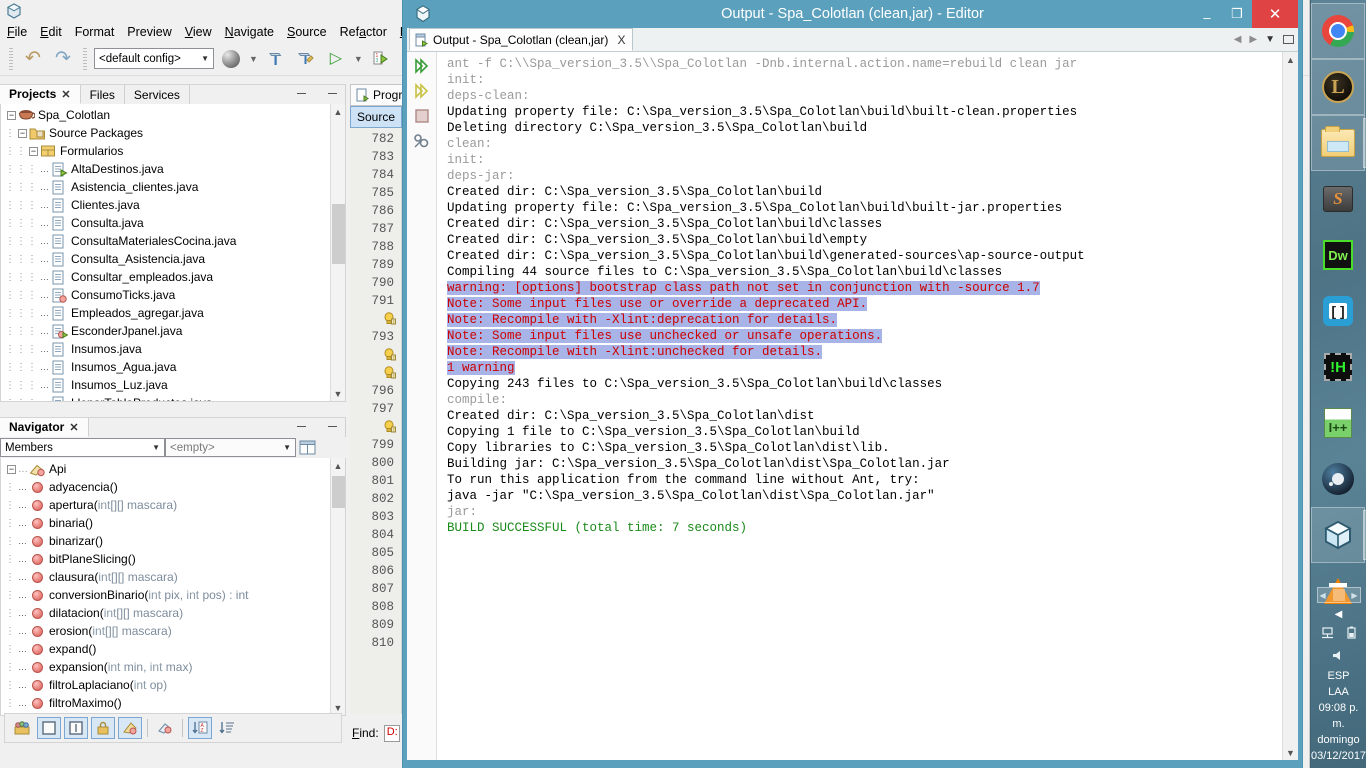 Image resolution: width=1366 pixels, height=768 pixels. Describe the element at coordinates (1275, 14) in the screenshot. I see `close-button: ✕` at that location.